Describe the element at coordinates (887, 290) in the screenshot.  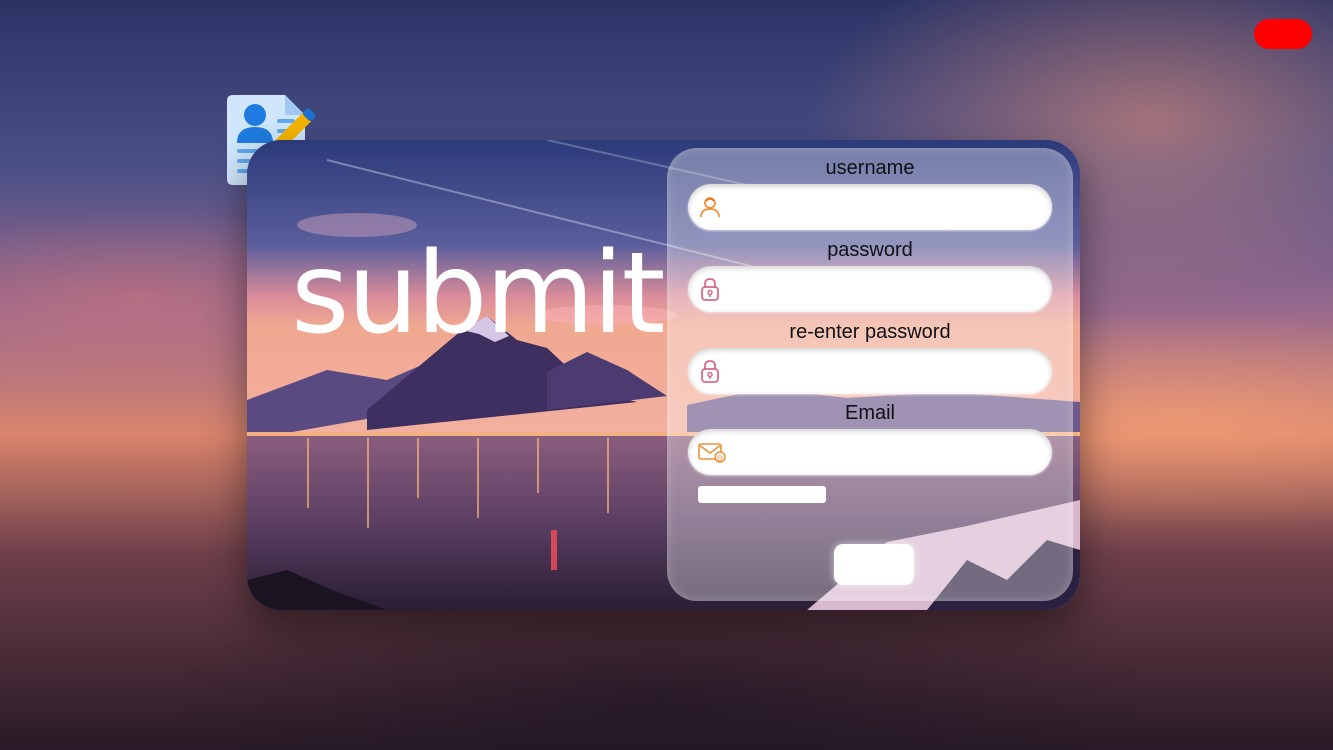
I see `password-input` at that location.